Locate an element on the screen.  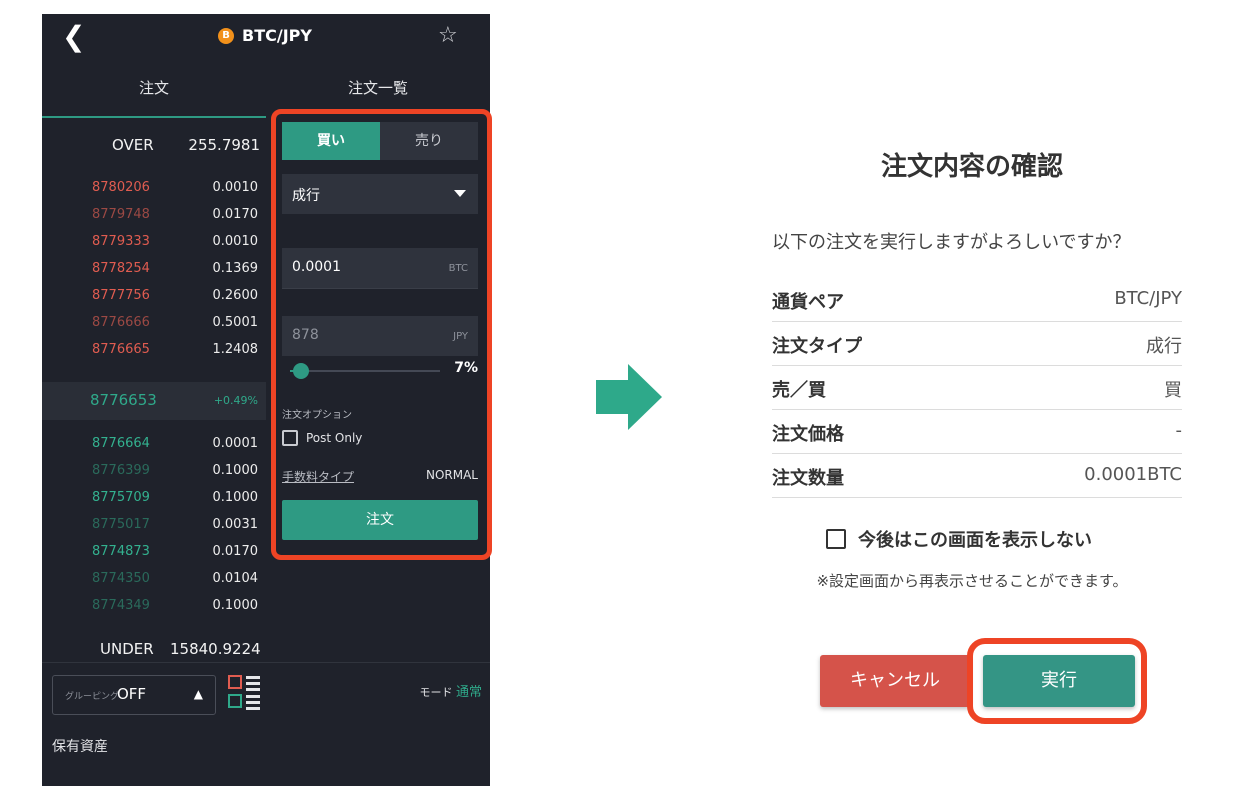
pair-title: B BTC/JPY is located at coordinates (265, 35).